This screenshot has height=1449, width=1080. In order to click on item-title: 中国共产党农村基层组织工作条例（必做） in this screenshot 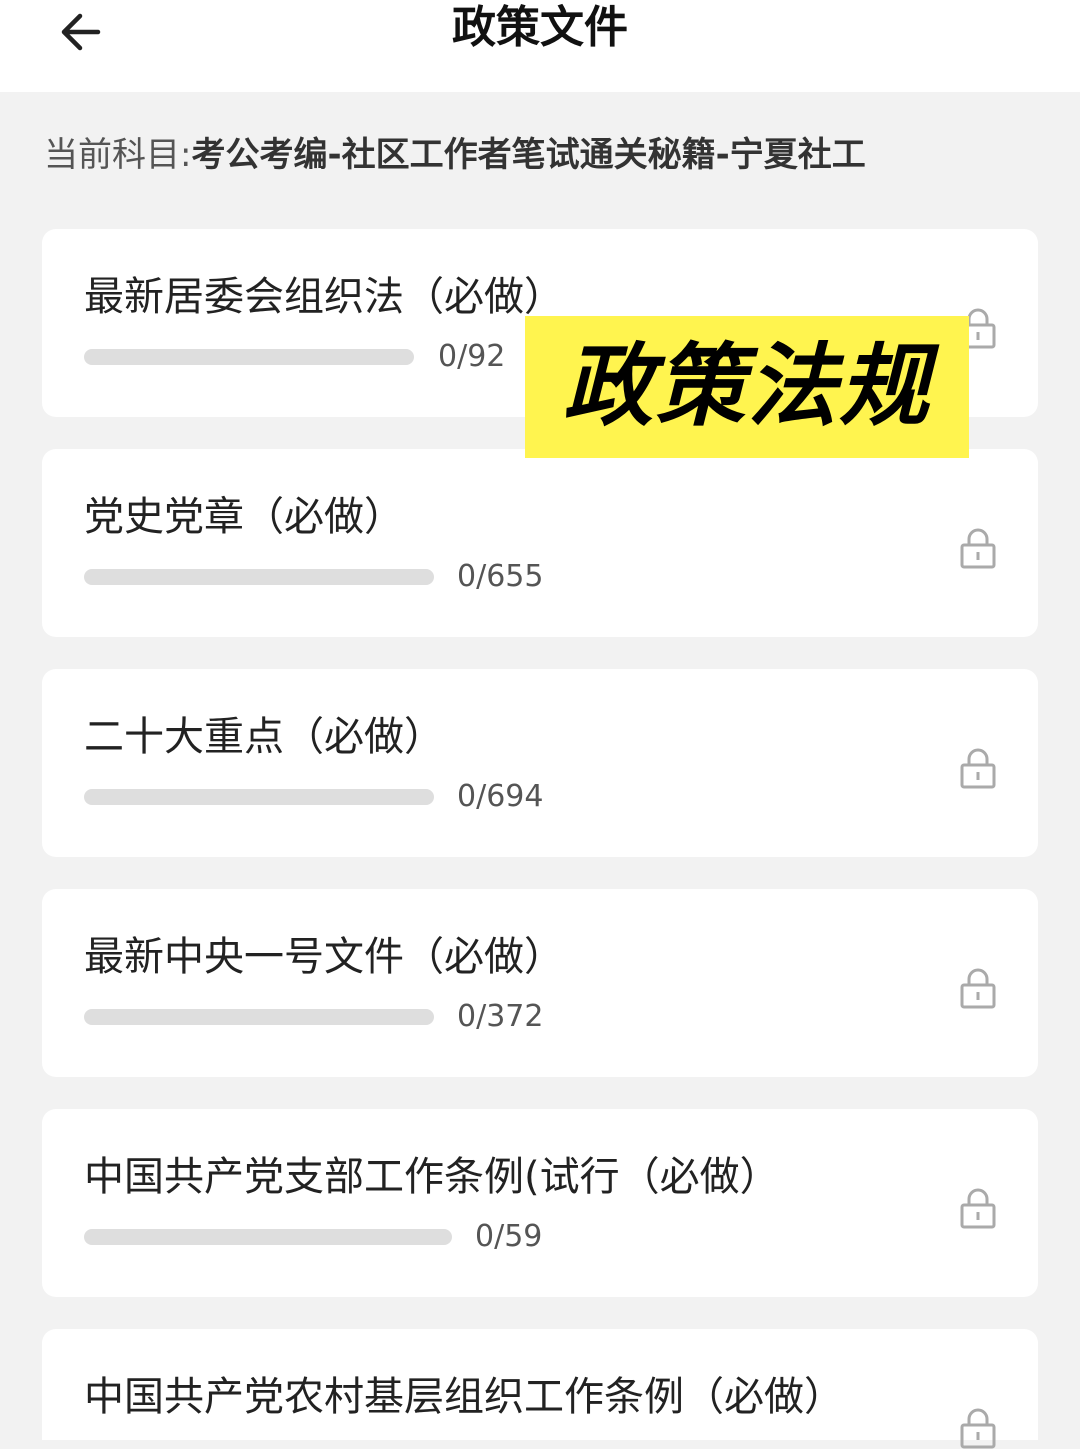, I will do `click(464, 1397)`.